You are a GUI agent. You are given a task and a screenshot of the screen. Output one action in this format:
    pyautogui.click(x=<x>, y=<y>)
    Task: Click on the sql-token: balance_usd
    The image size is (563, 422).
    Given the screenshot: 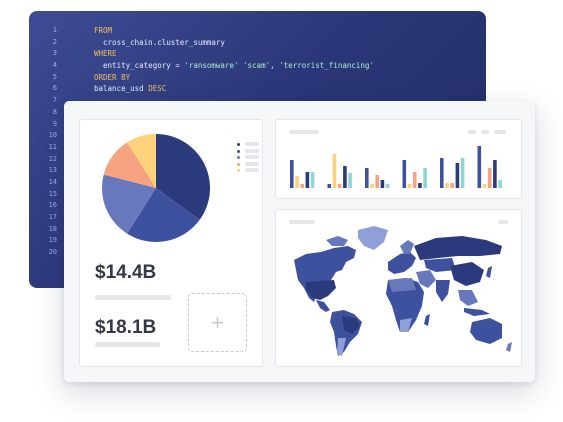 What is the action you would take?
    pyautogui.click(x=121, y=89)
    